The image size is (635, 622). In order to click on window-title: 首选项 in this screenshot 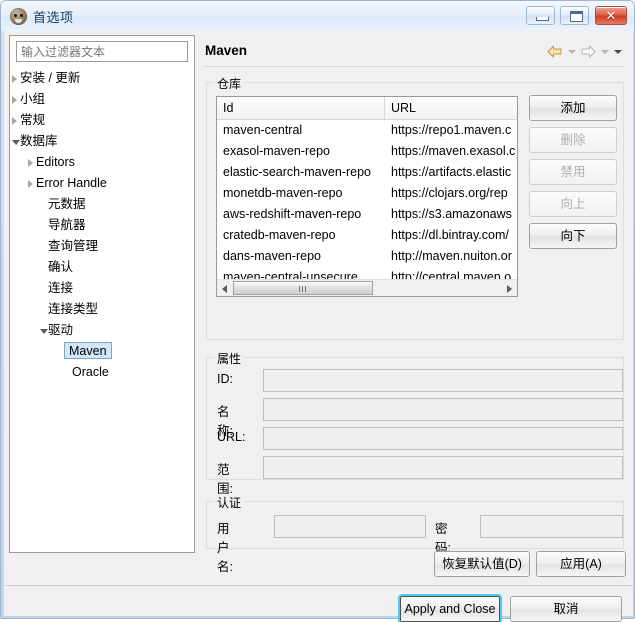, I will do `click(53, 17)`.